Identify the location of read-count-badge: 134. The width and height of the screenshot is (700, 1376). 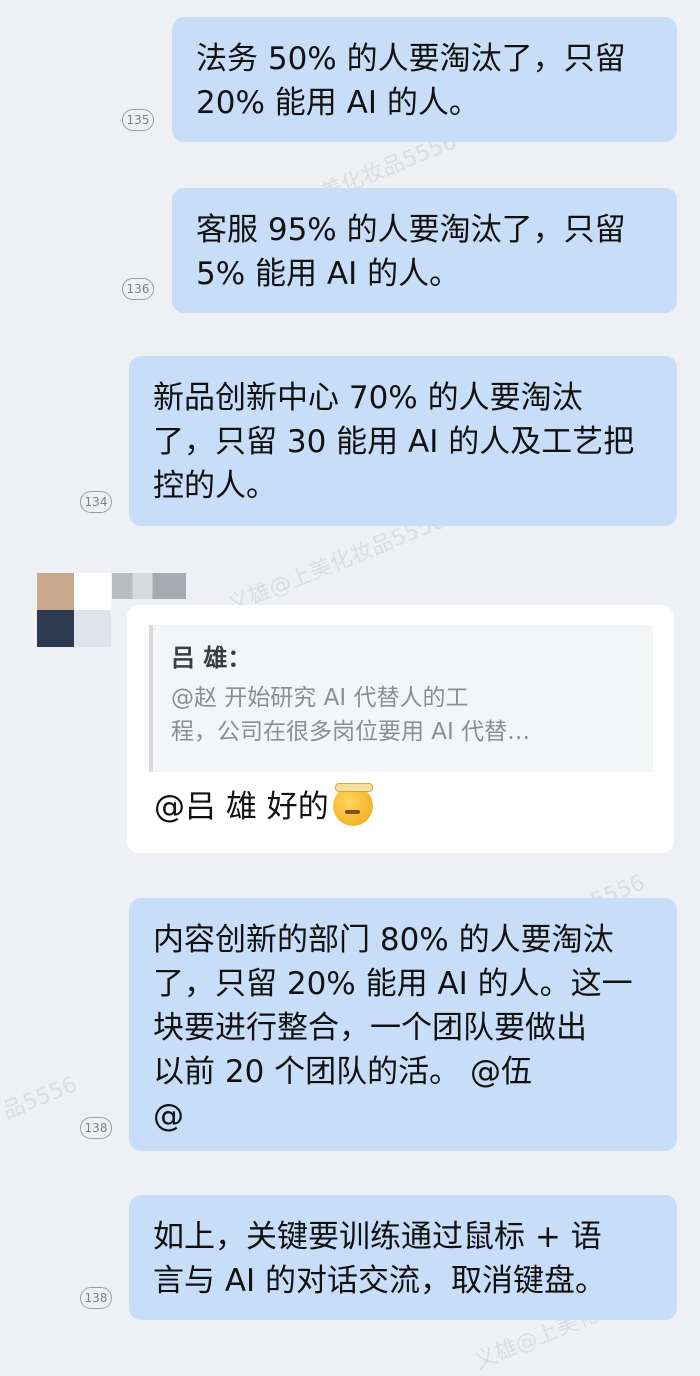
(96, 502).